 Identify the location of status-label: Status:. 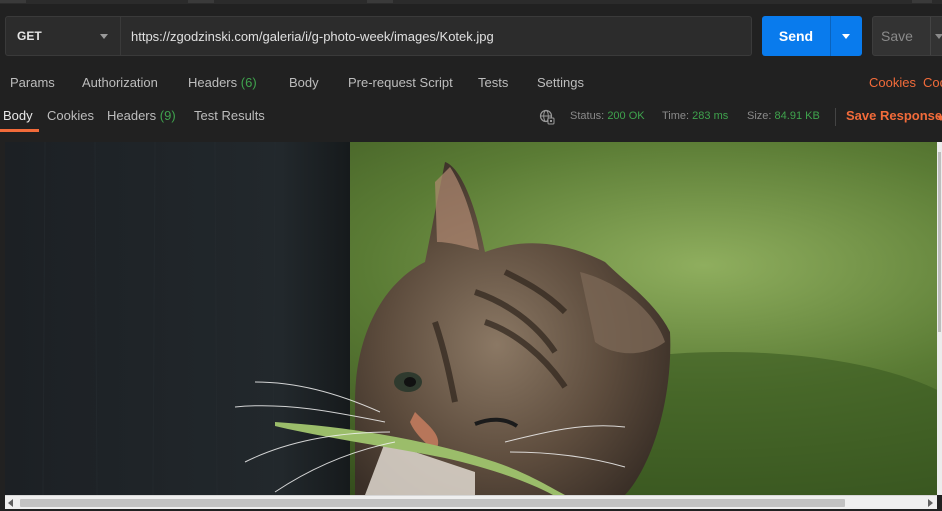
(587, 116).